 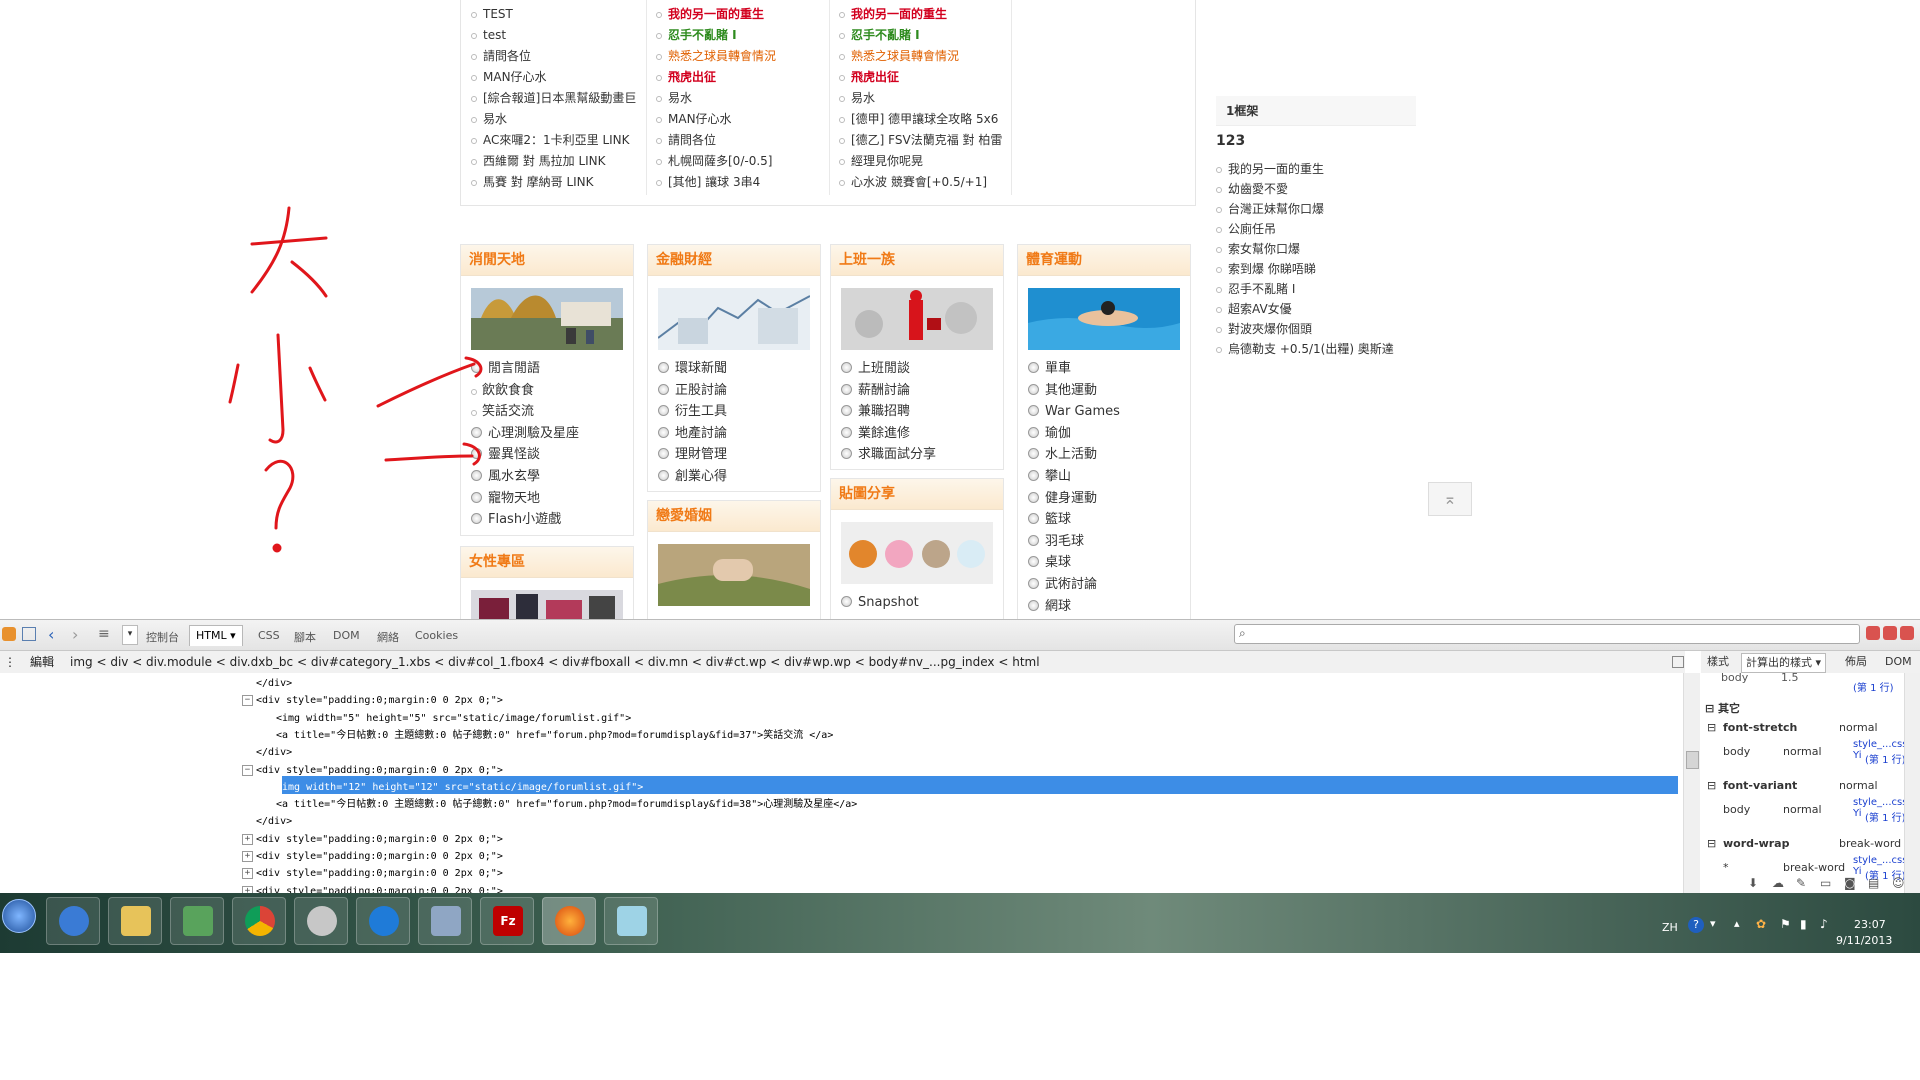 What do you see at coordinates (734, 260) in the screenshot?
I see `category-title: 金融財經` at bounding box center [734, 260].